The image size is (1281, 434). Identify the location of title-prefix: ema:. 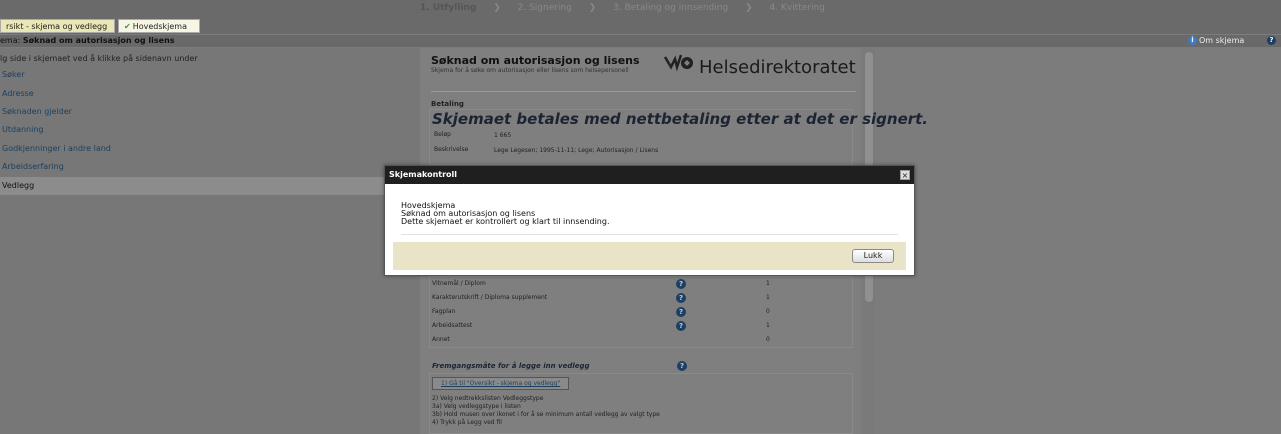
(11, 40).